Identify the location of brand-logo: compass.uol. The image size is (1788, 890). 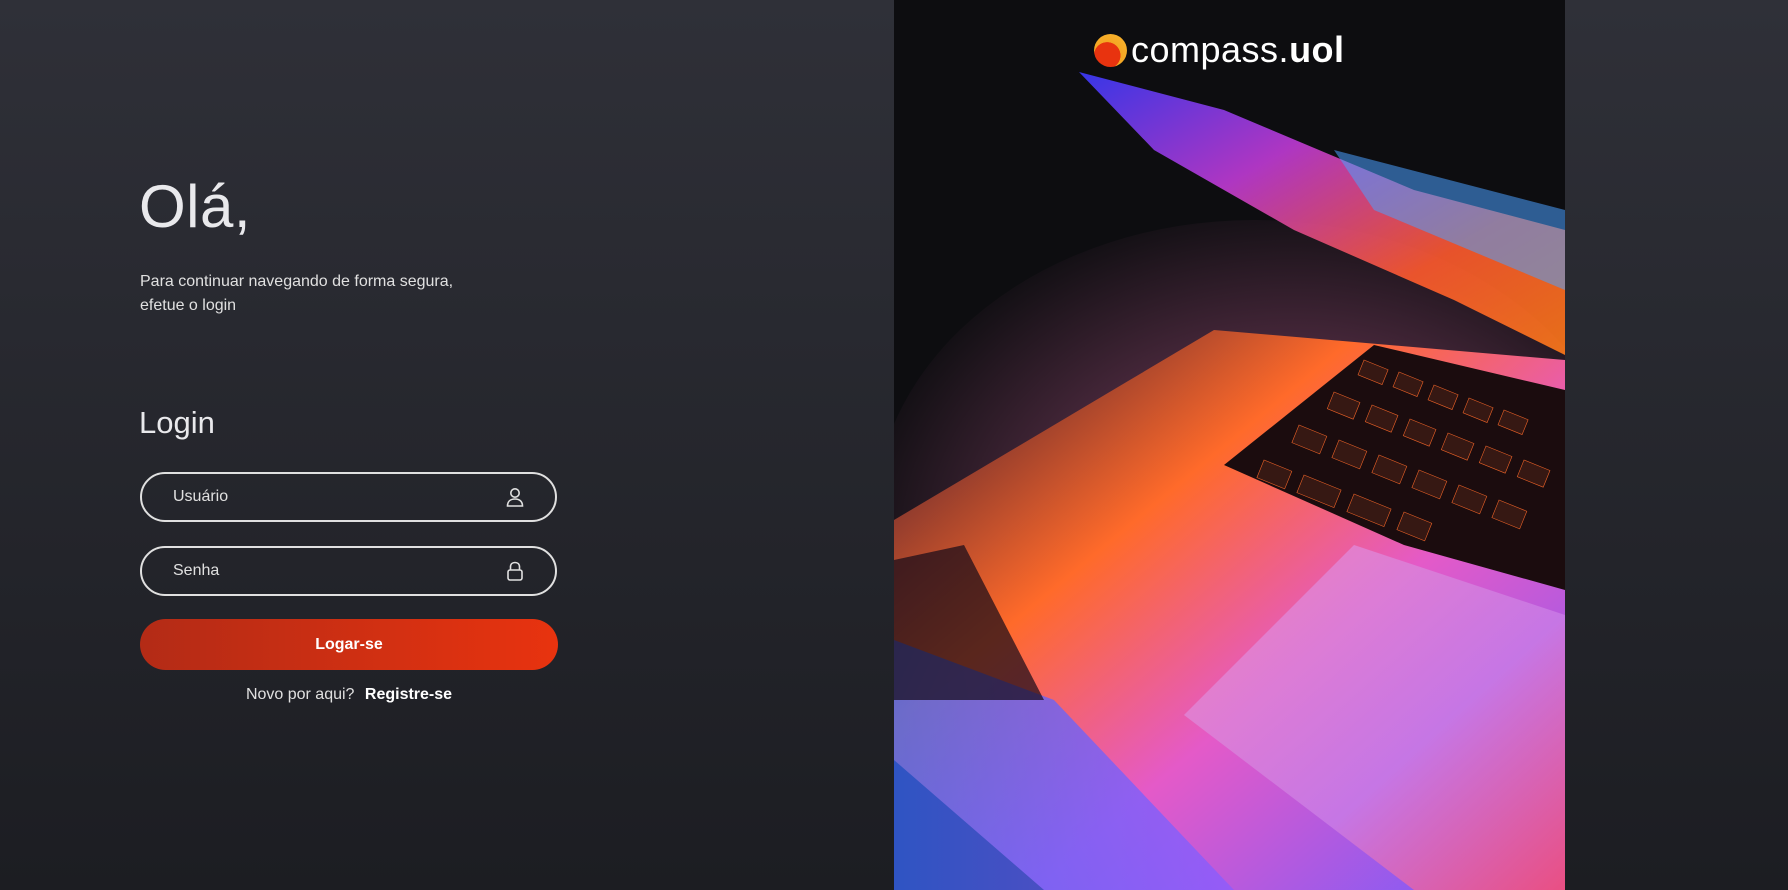
(1219, 50).